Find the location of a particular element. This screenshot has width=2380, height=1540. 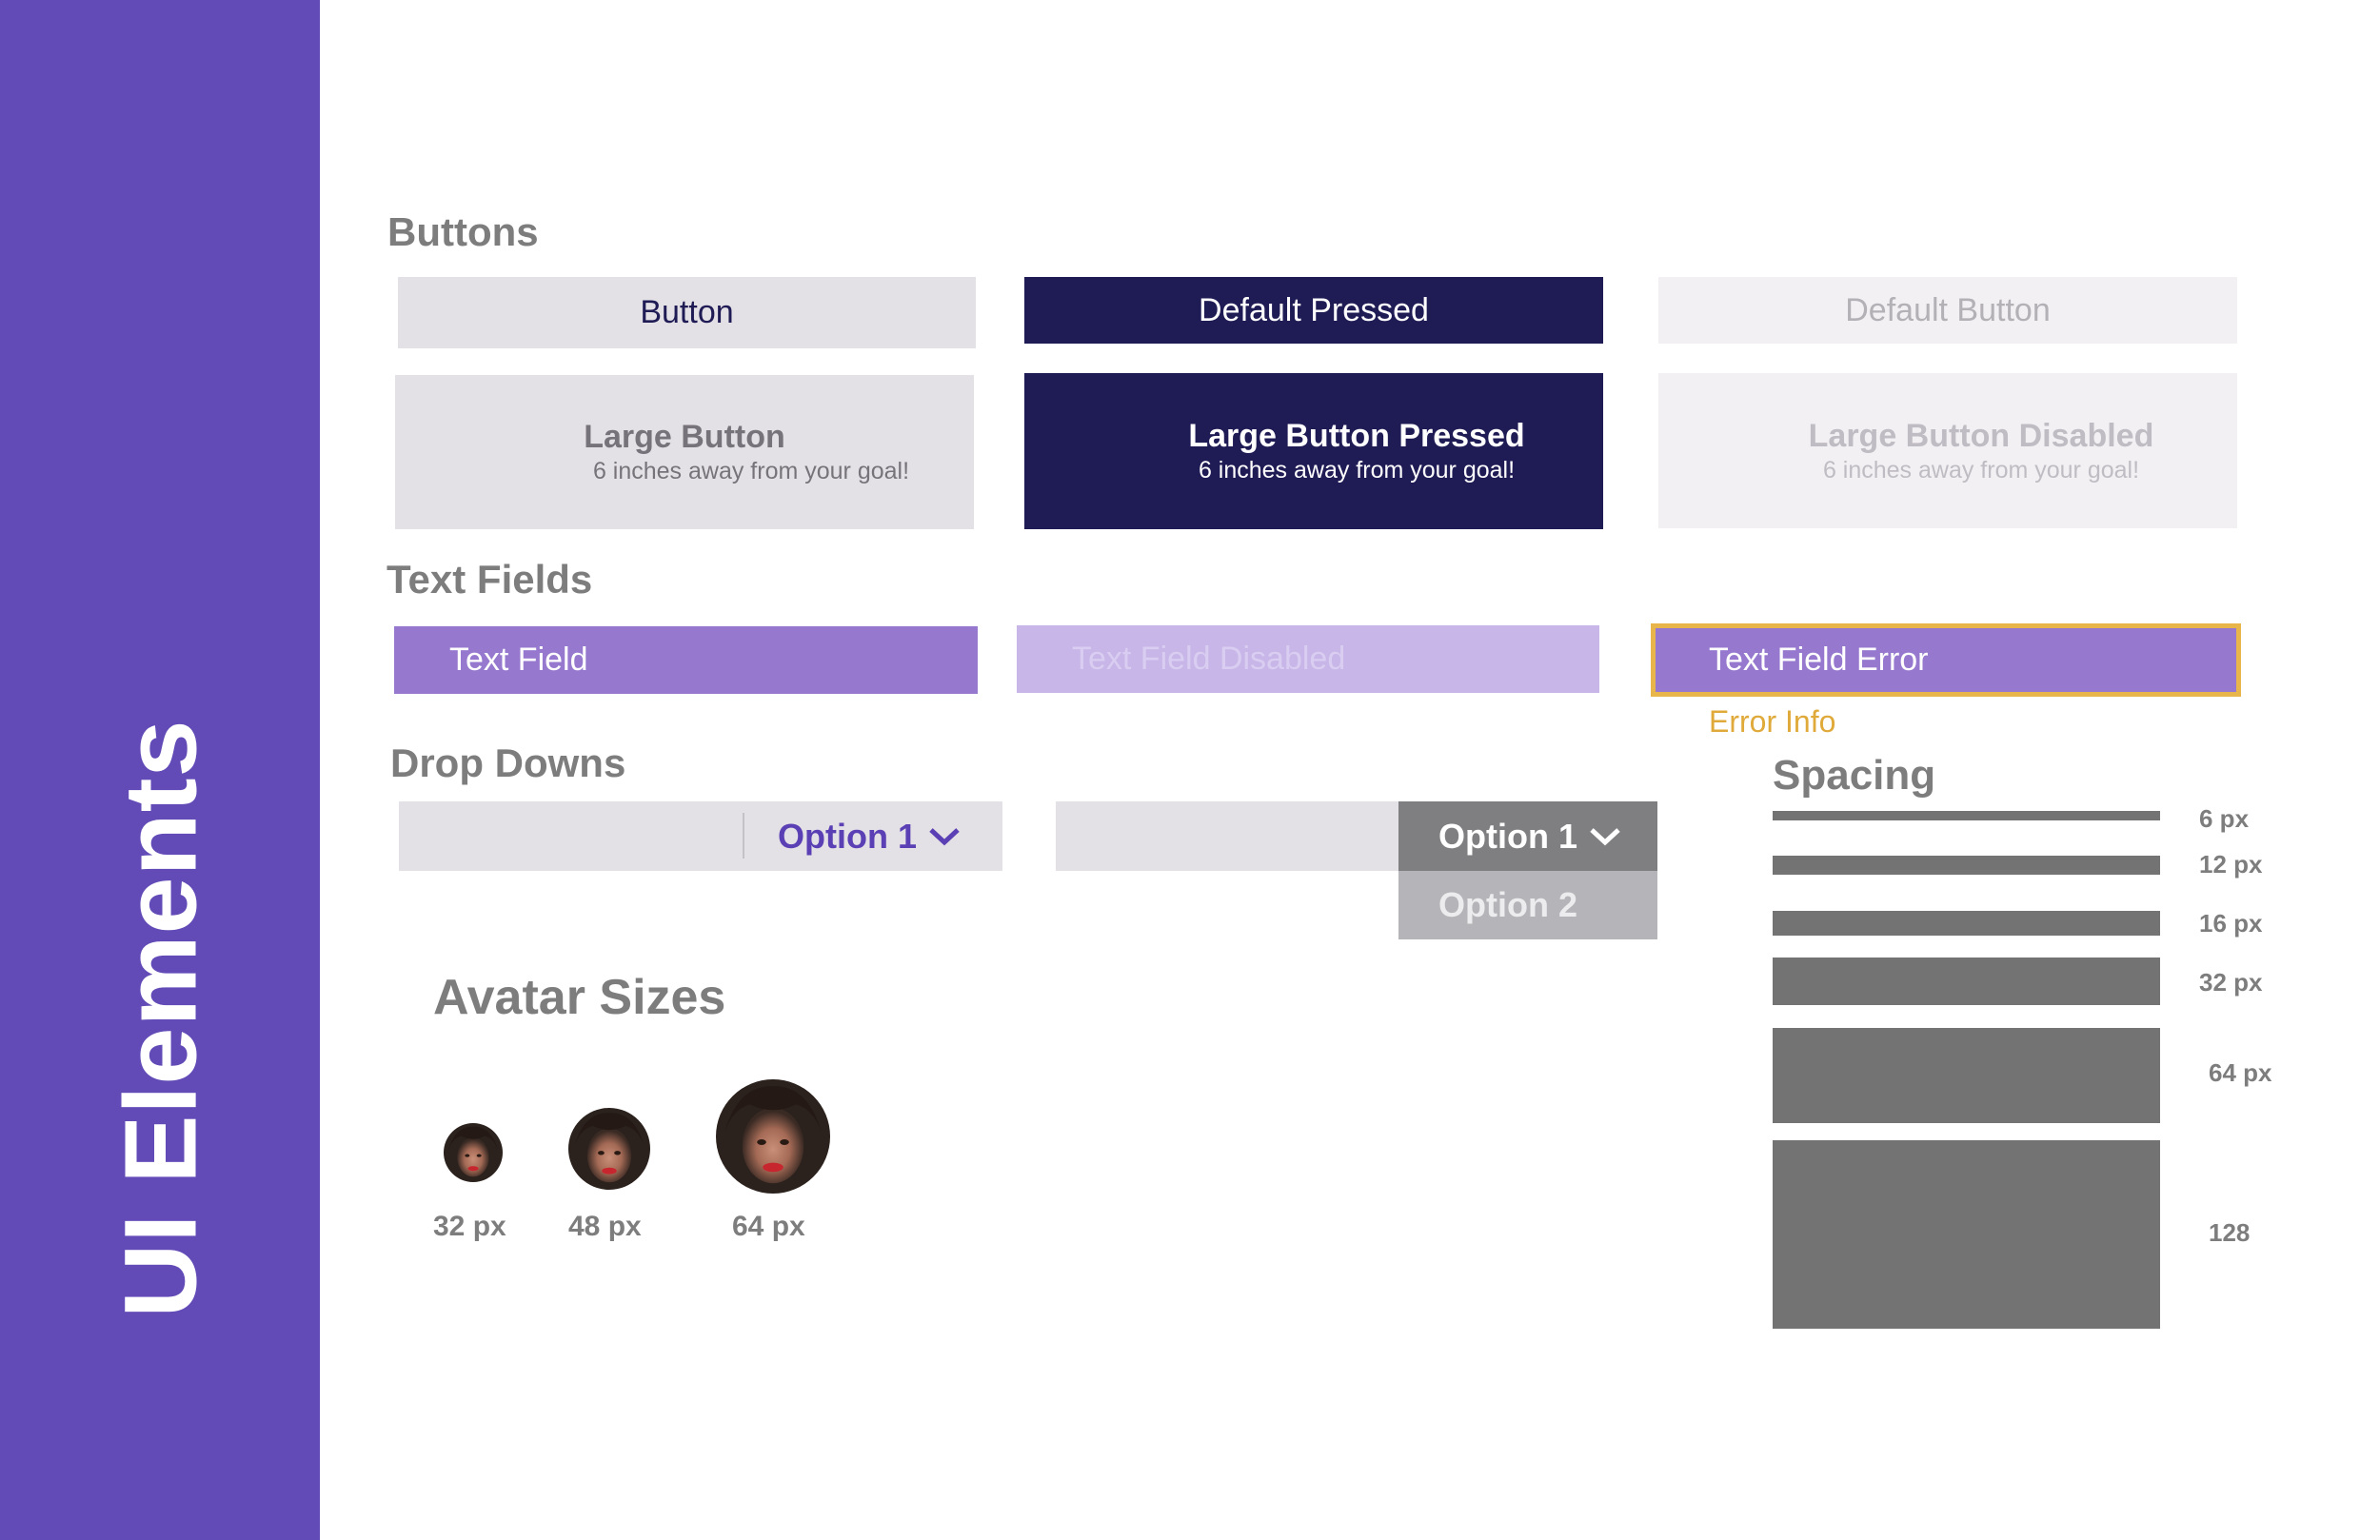

text-field-disabled: Text Field Disabled is located at coordinates (1308, 659).